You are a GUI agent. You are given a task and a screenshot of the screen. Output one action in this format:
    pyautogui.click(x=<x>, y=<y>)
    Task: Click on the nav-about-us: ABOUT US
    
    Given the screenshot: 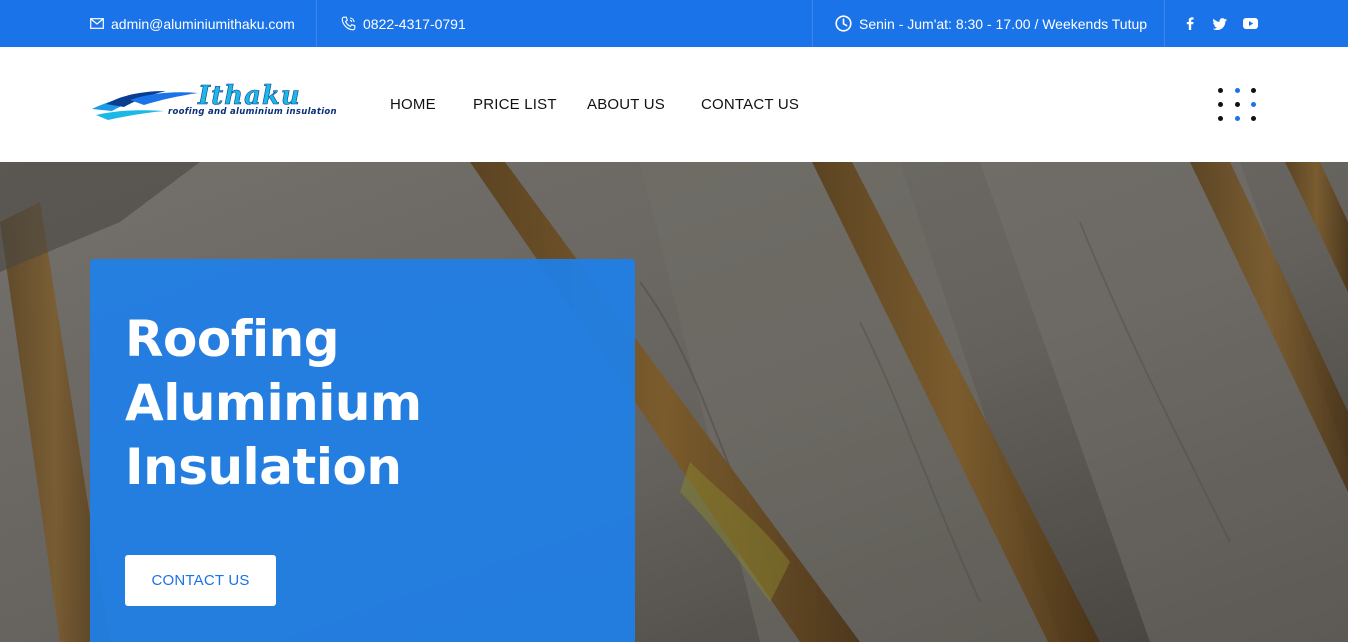 What is the action you would take?
    pyautogui.click(x=626, y=104)
    